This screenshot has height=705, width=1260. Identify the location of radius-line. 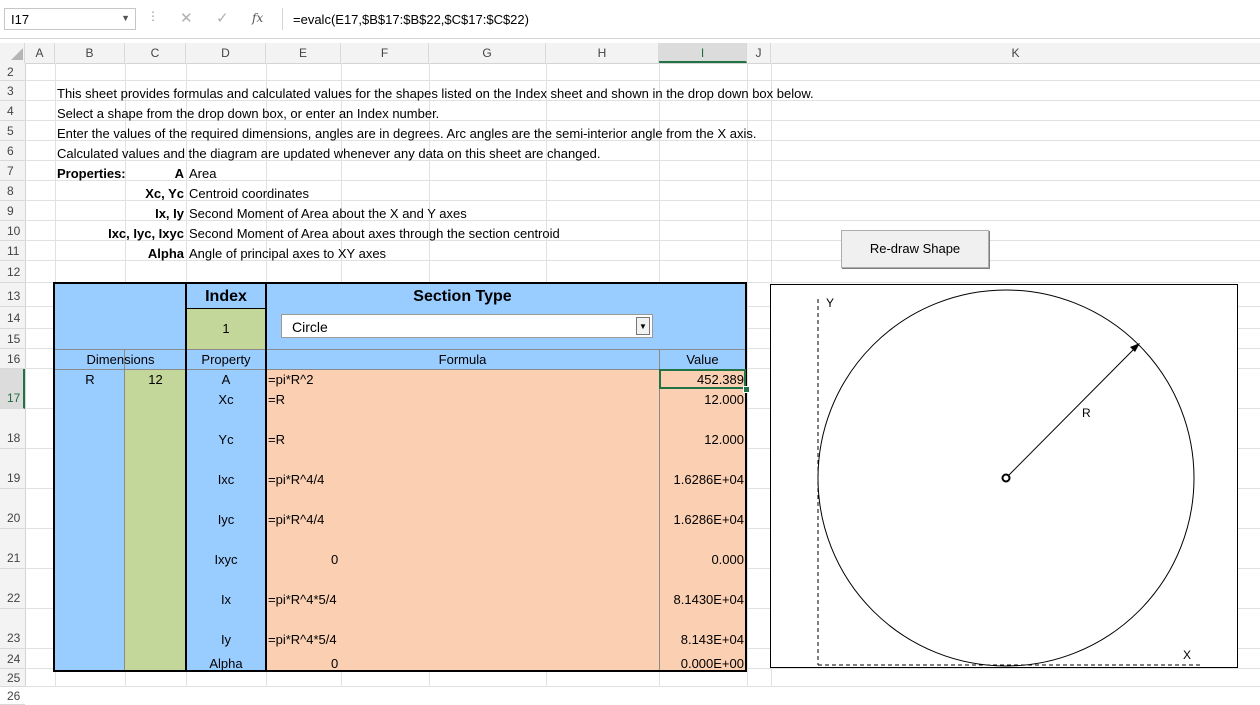
(1072, 411).